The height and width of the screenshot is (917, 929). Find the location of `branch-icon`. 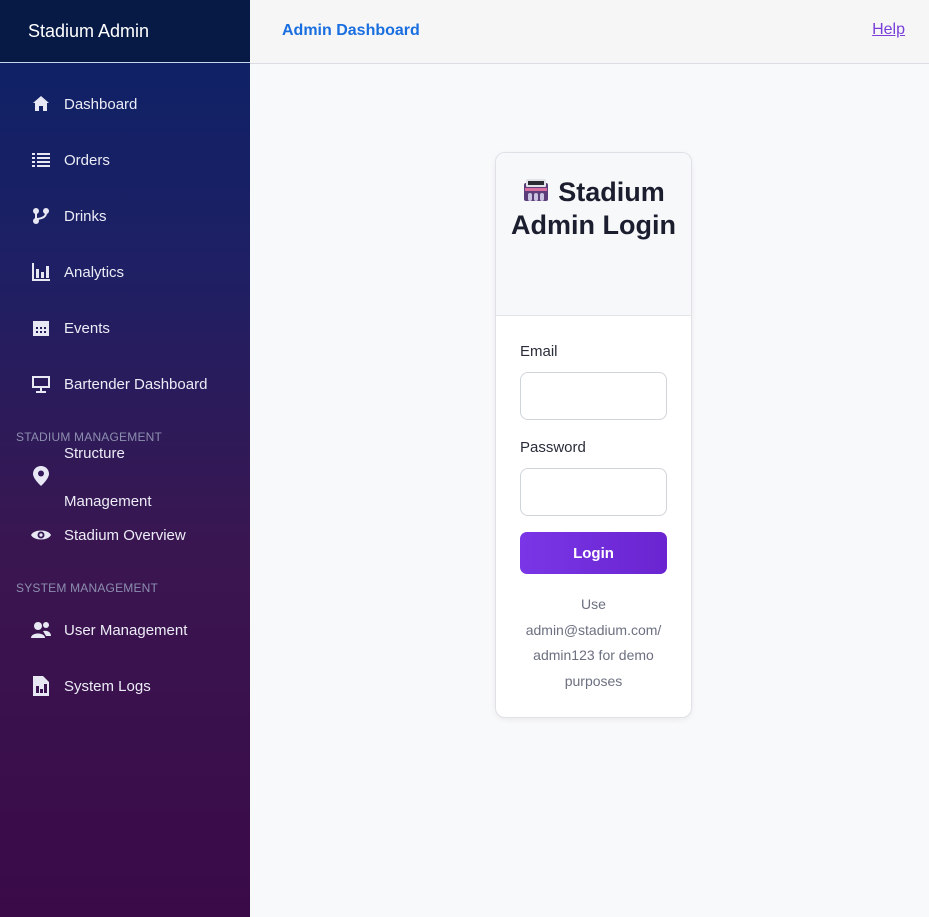

branch-icon is located at coordinates (41, 216).